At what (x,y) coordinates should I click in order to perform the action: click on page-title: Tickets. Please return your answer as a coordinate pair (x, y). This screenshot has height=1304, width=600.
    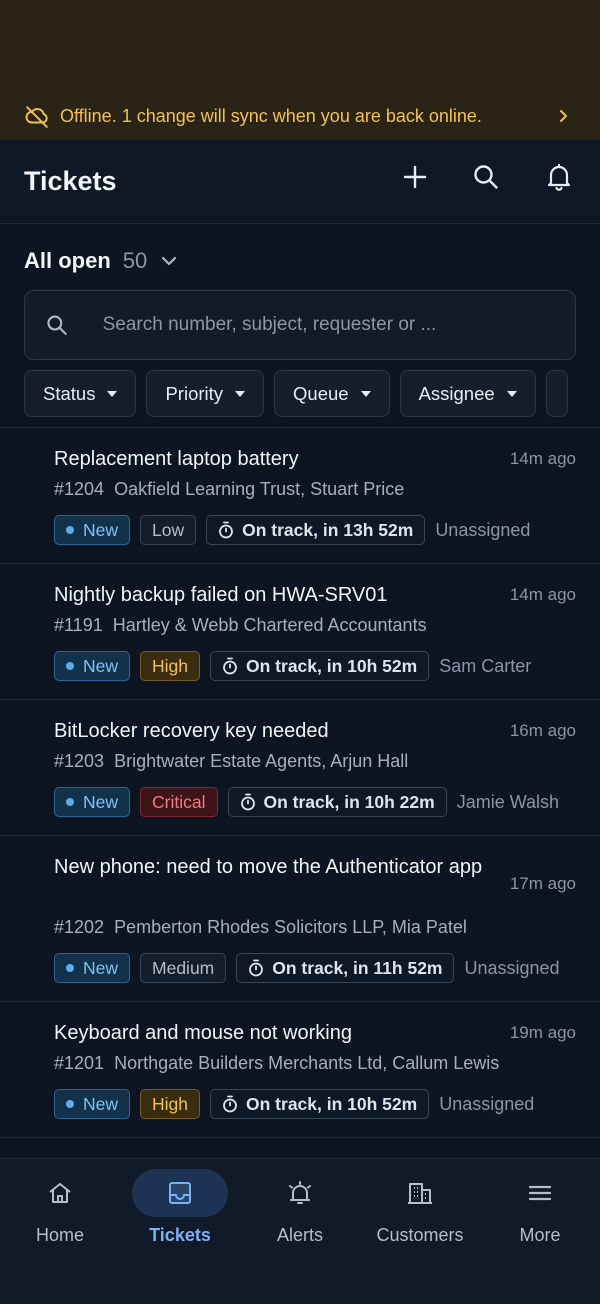
    Looking at the image, I should click on (70, 181).